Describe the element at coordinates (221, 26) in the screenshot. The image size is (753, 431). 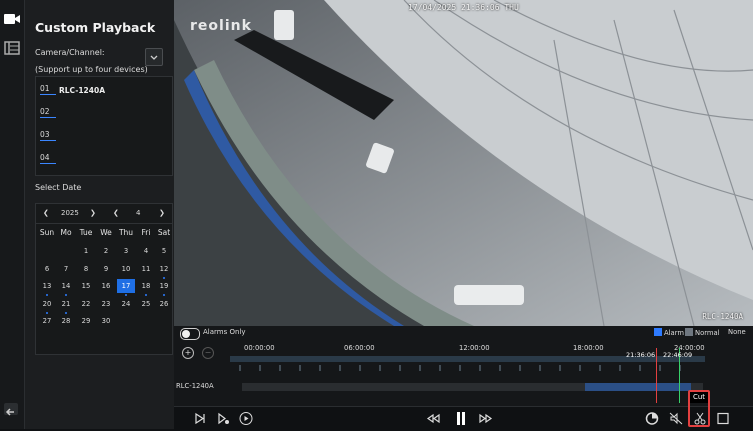
I see `reolink-watermark: reolink` at that location.